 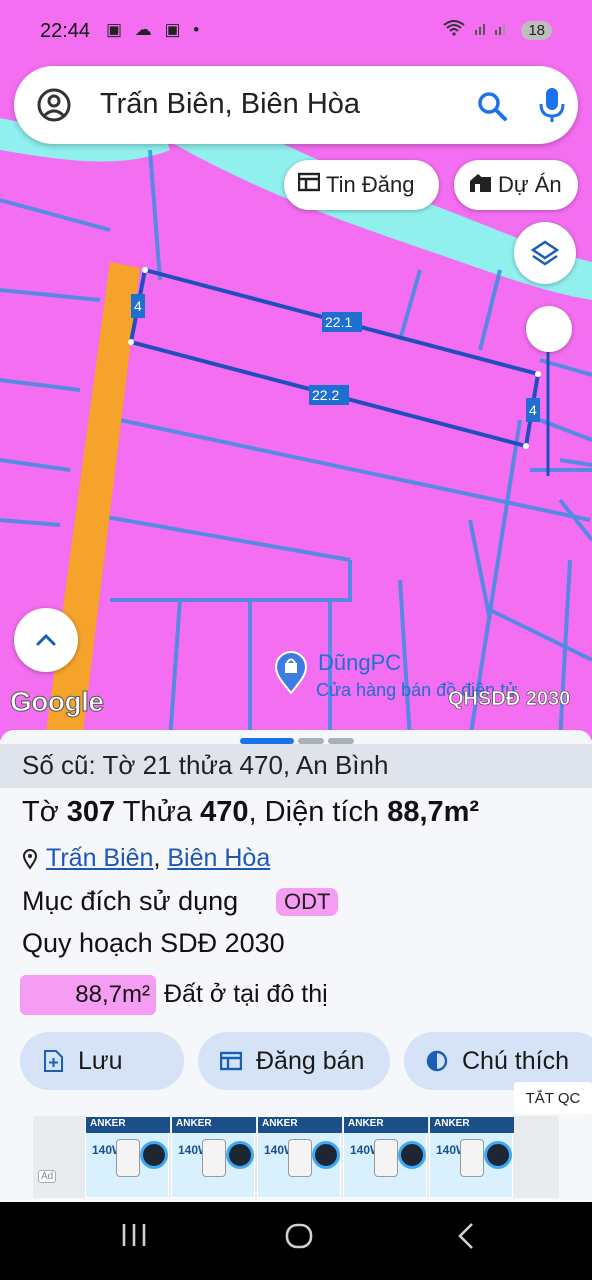 What do you see at coordinates (138, 306) in the screenshot?
I see `parcel-label-left: 4` at bounding box center [138, 306].